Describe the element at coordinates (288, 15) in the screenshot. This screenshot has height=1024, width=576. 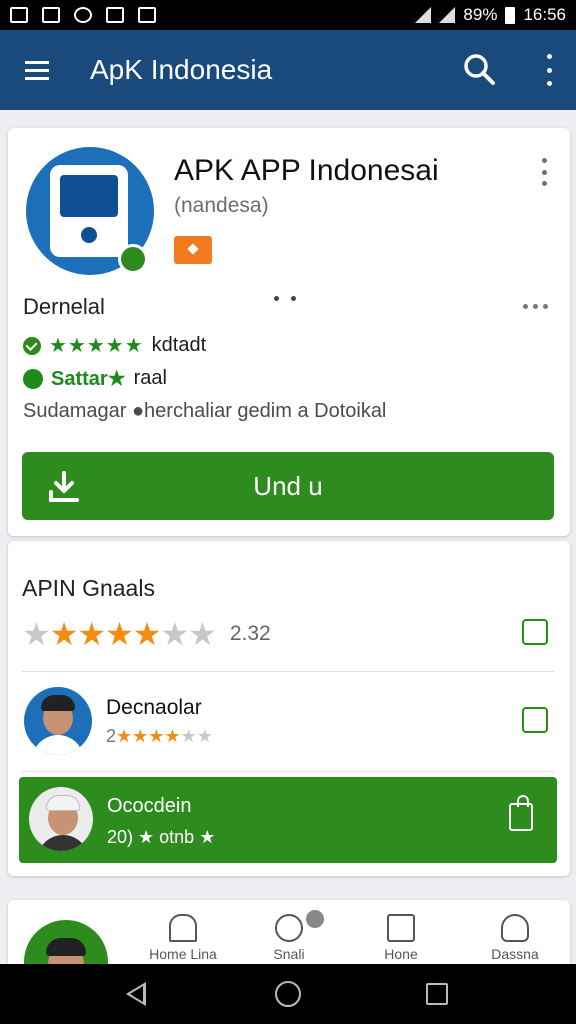
I see `status-bar: 89% 16:56` at that location.